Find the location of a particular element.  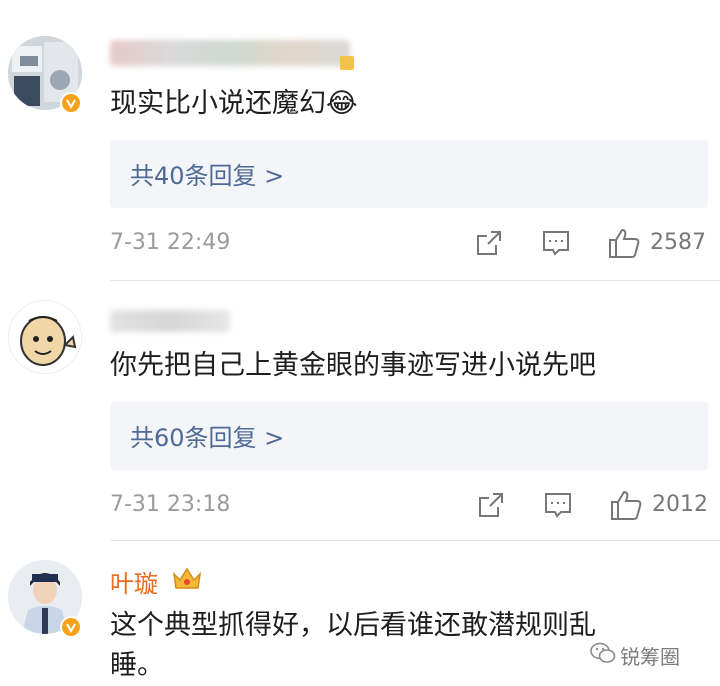

crown-icon is located at coordinates (187, 578).